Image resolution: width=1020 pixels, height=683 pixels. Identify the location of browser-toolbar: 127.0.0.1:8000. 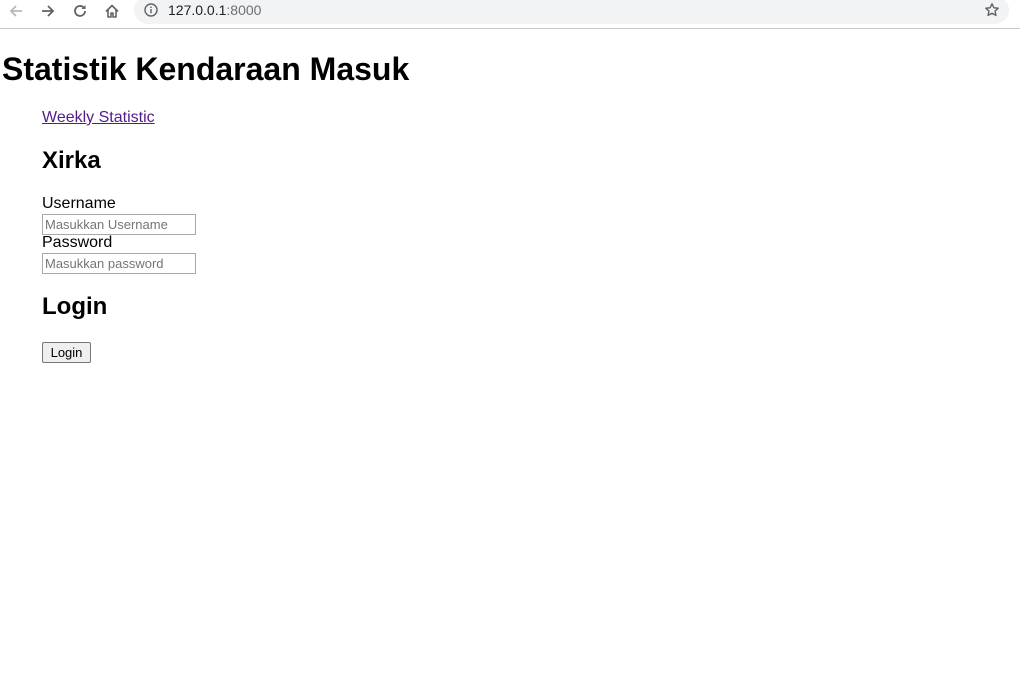
(510, 14).